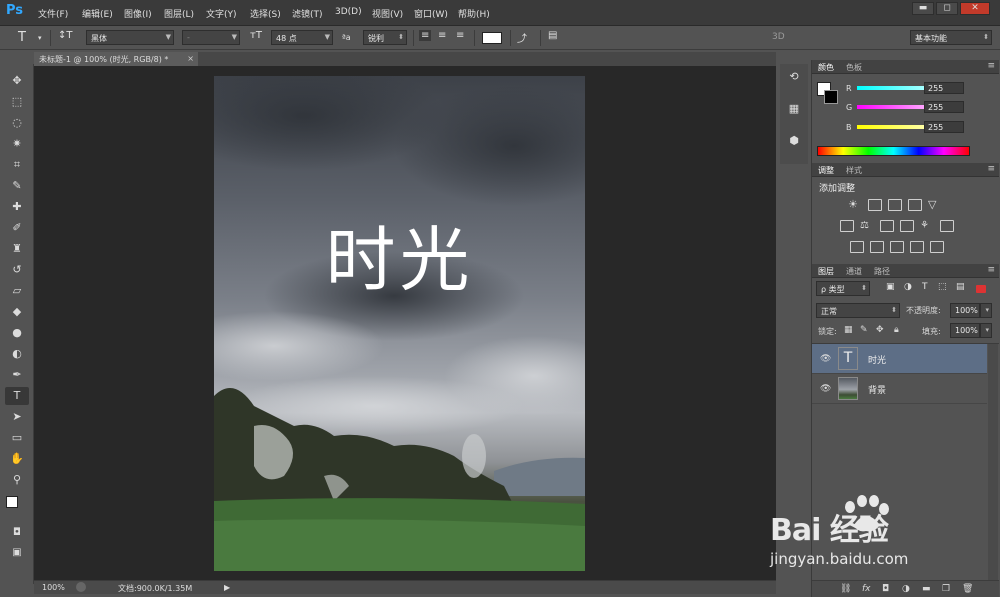 The height and width of the screenshot is (597, 1000). I want to click on menu-window: 窗口(W), so click(431, 13).